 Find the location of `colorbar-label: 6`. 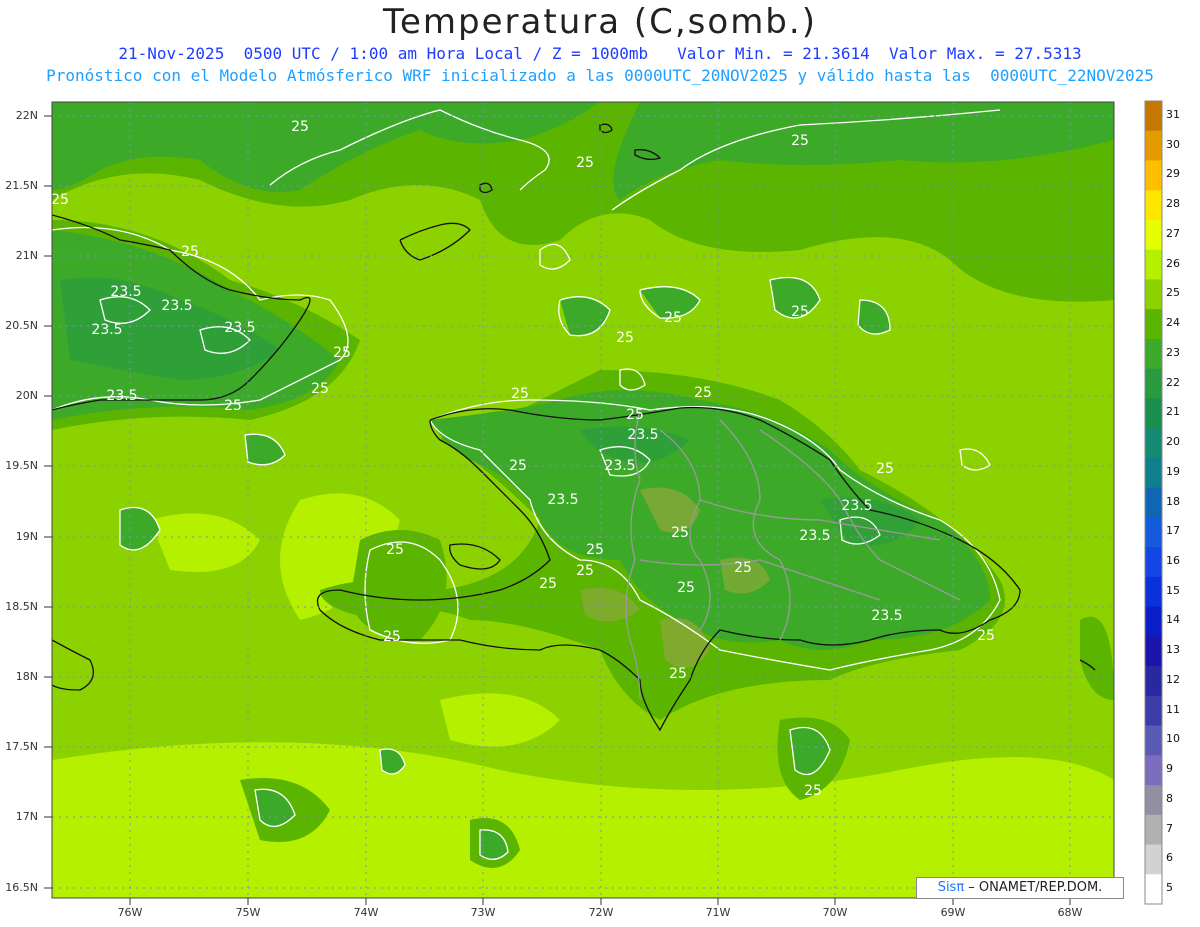

colorbar-label: 6 is located at coordinates (1169, 858).